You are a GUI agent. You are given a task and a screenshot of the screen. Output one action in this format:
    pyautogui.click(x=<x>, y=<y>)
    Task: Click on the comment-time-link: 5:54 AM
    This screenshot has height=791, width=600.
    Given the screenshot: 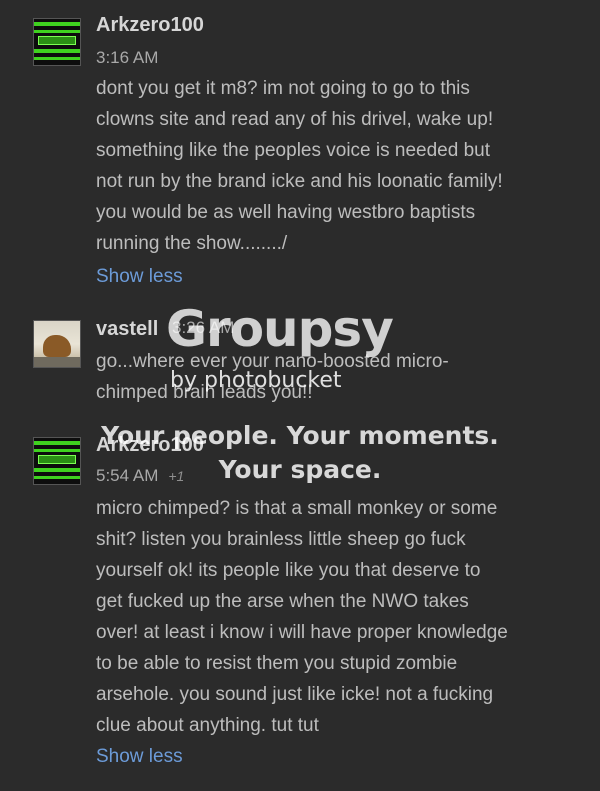 What is the action you would take?
    pyautogui.click(x=127, y=475)
    